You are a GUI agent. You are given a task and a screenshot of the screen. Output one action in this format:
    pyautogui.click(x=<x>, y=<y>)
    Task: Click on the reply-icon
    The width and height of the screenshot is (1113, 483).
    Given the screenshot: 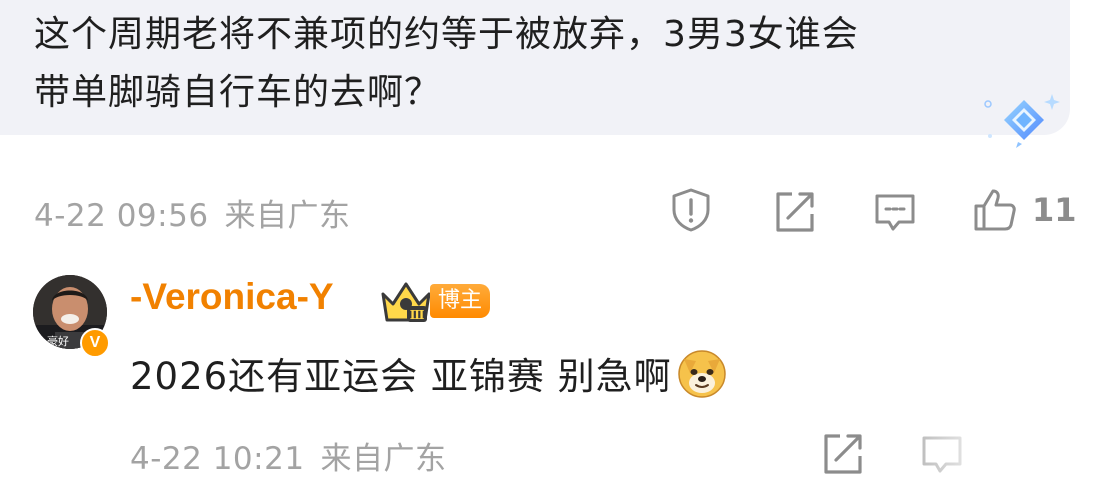 What is the action you would take?
    pyautogui.click(x=895, y=212)
    